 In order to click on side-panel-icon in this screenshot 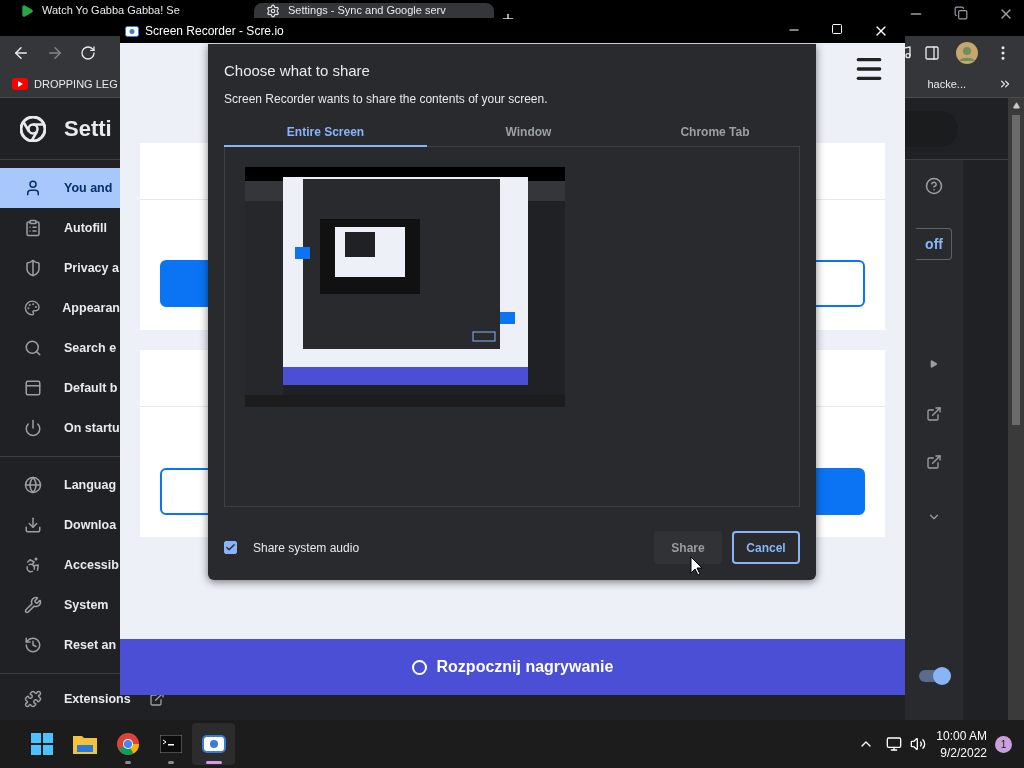, I will do `click(932, 53)`.